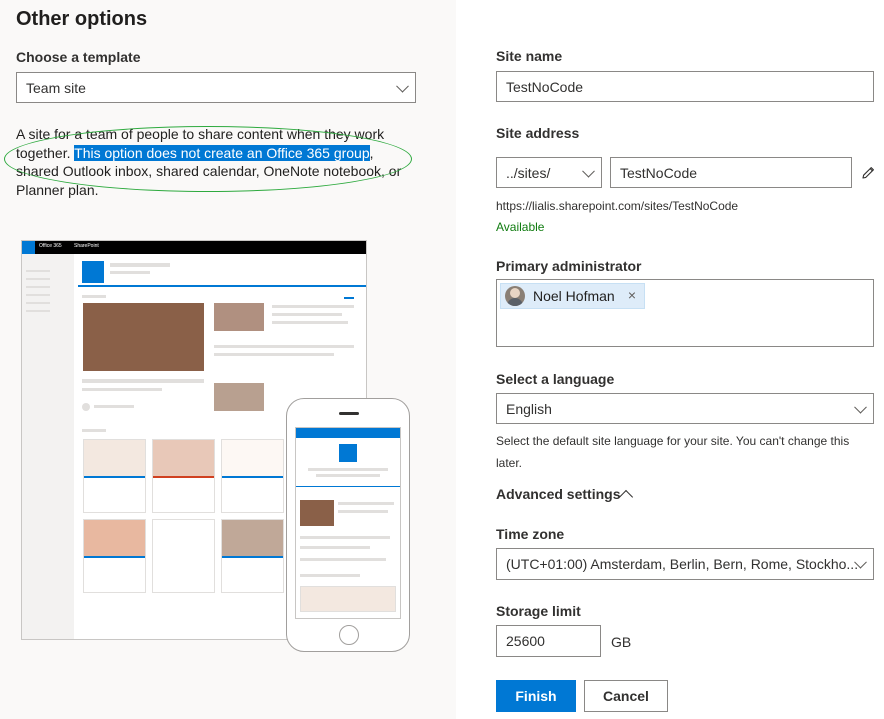  What do you see at coordinates (569, 266) in the screenshot?
I see `primary-admin-label: Primary administrator` at bounding box center [569, 266].